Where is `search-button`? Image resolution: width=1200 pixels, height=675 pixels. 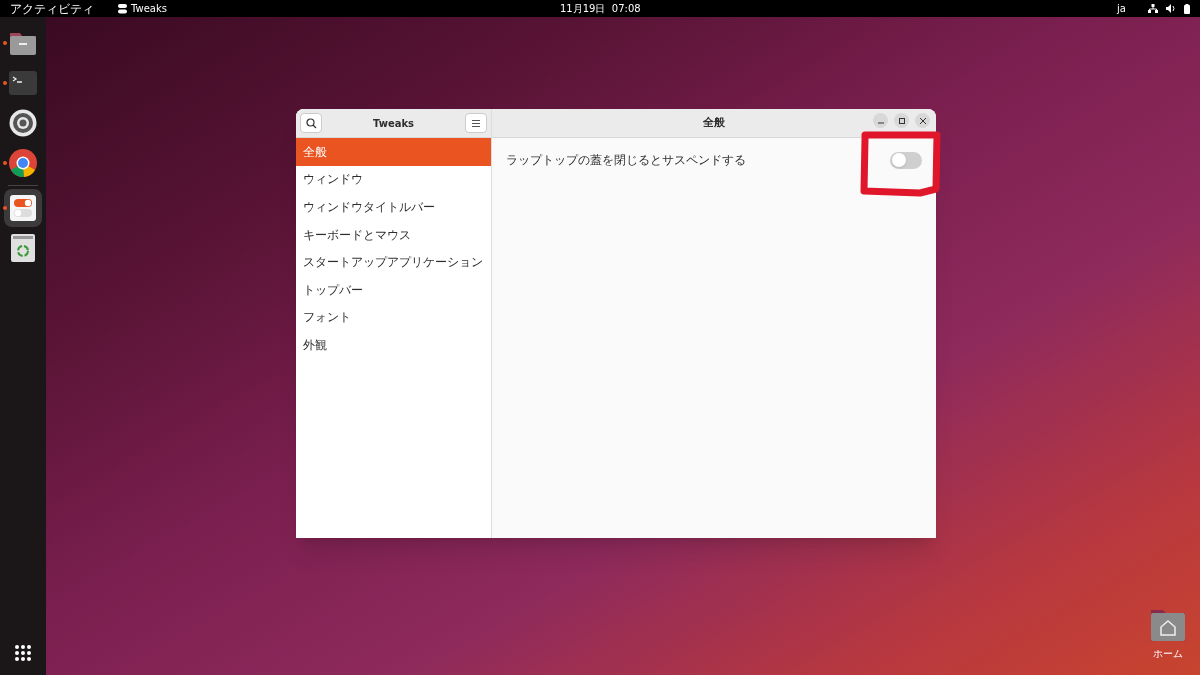 search-button is located at coordinates (311, 123).